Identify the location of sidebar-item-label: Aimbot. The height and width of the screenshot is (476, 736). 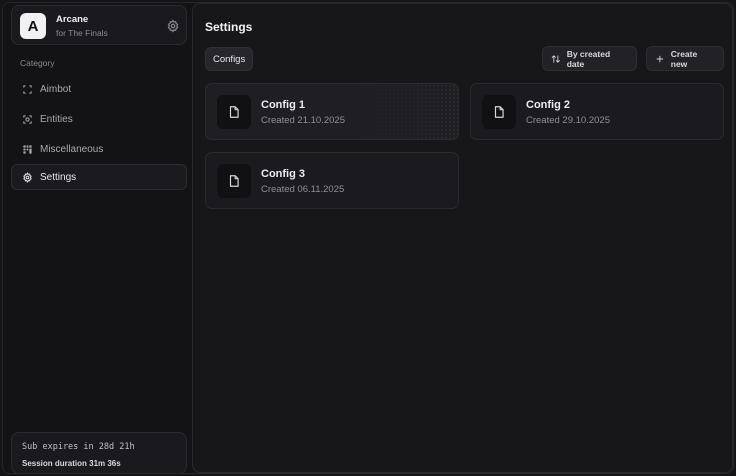
(56, 89).